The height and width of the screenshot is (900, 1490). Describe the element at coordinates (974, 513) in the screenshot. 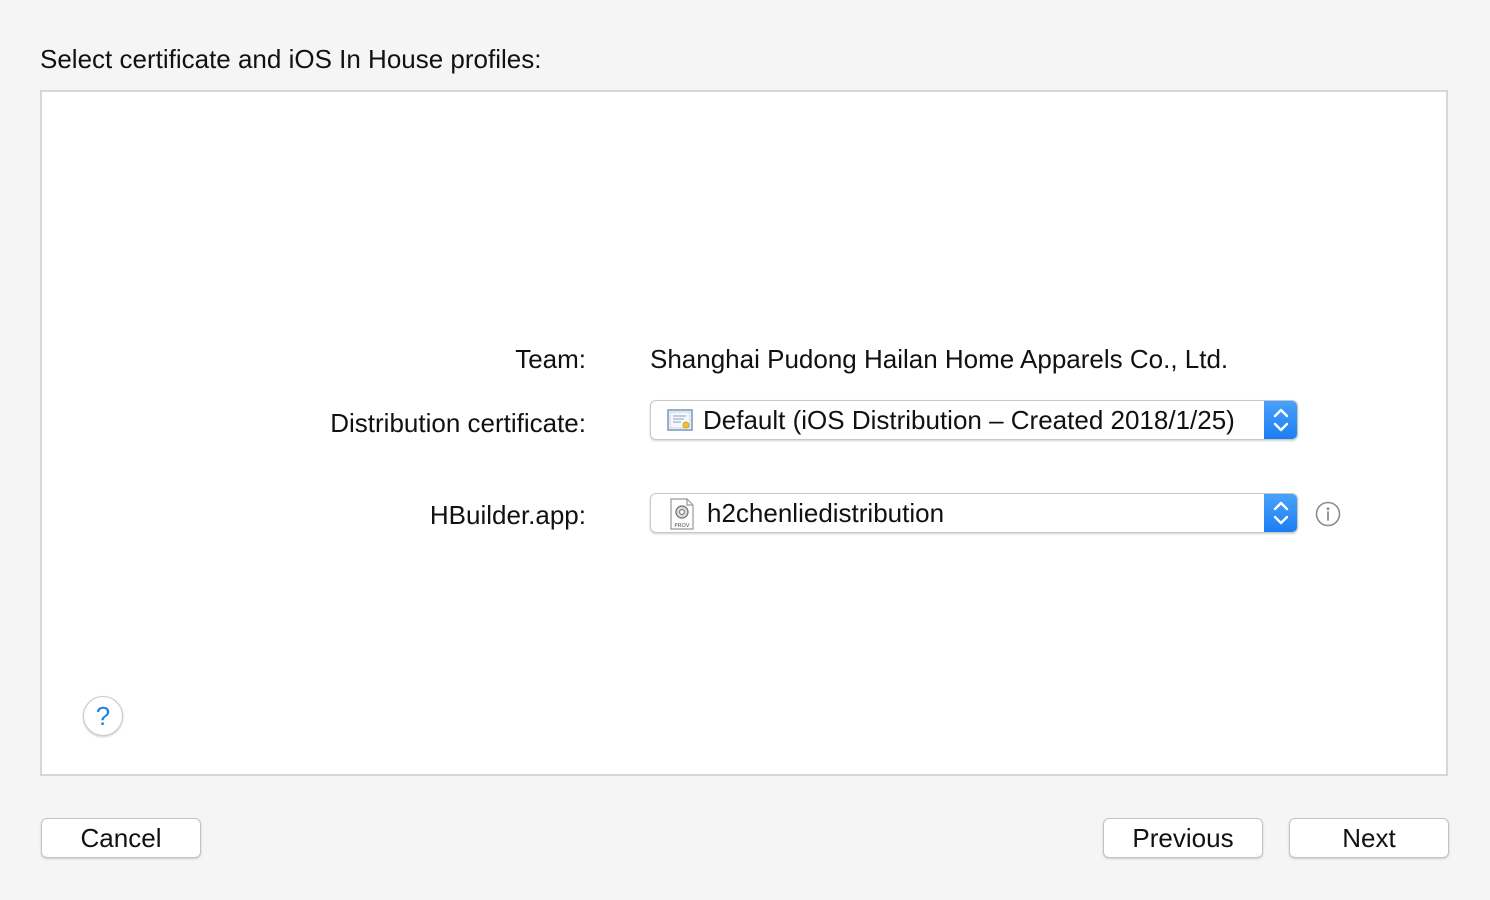

I see `profile-popup: PROV h2chenliedistribution` at that location.